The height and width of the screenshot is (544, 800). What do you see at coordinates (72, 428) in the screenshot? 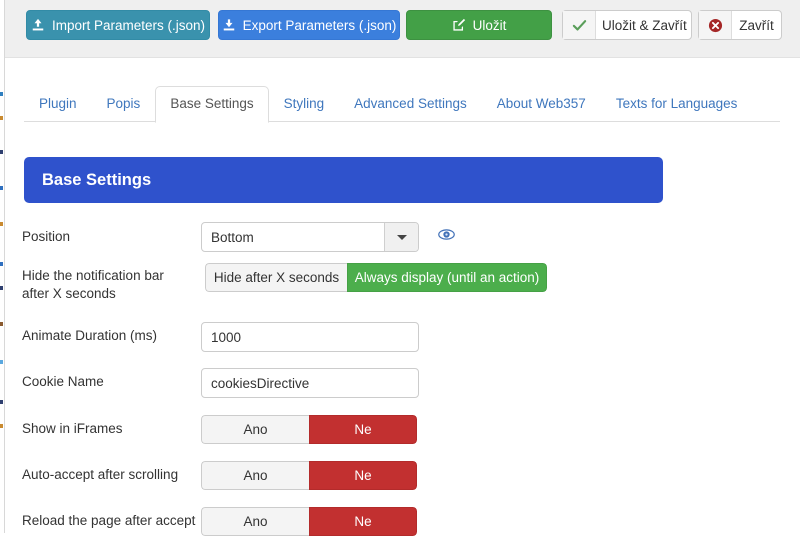
I see `show-in-iframes-label: Show in iFrames` at bounding box center [72, 428].